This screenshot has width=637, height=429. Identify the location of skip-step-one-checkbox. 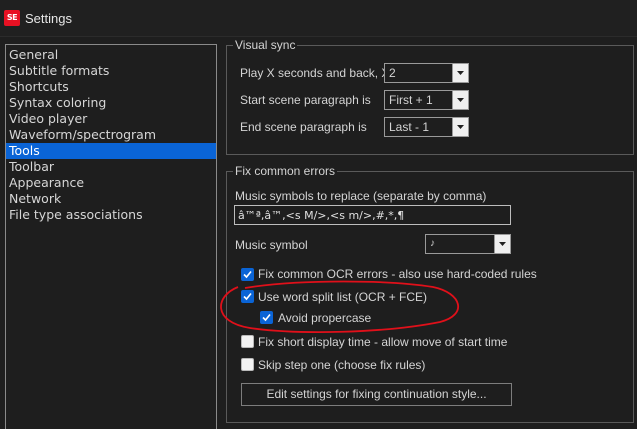
(247, 364).